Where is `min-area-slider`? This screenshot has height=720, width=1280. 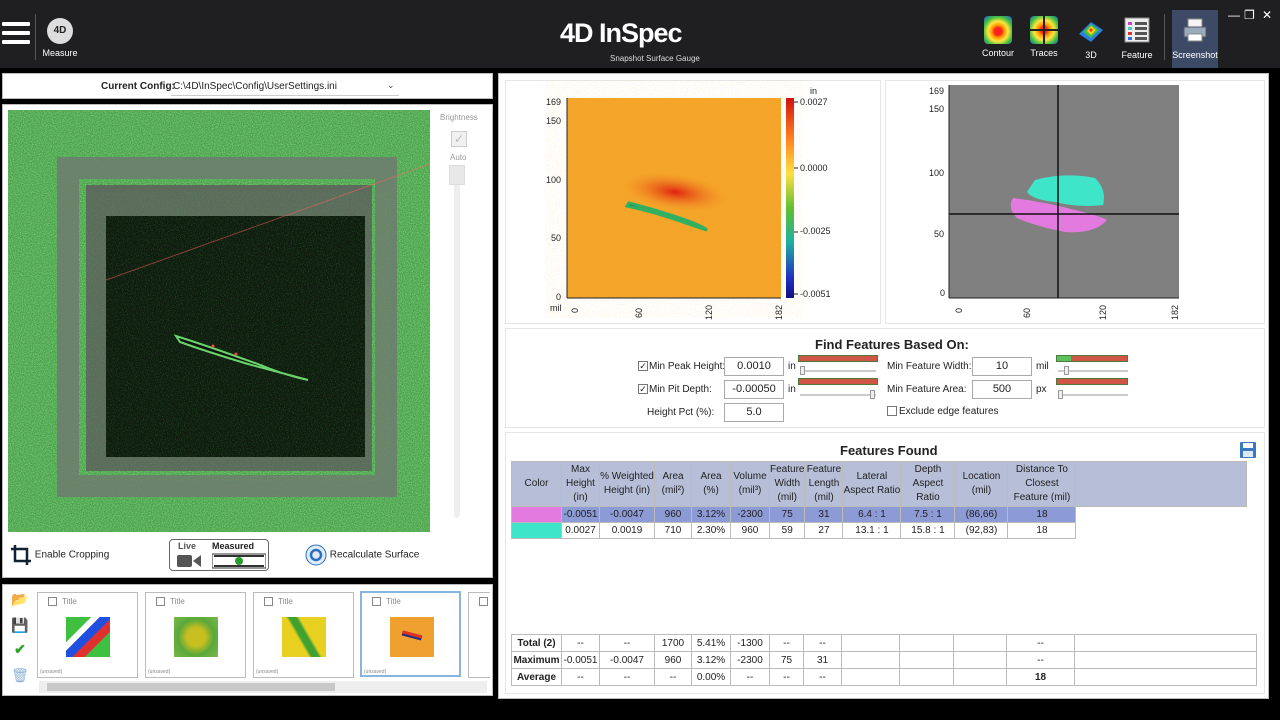
min-area-slider is located at coordinates (1093, 394).